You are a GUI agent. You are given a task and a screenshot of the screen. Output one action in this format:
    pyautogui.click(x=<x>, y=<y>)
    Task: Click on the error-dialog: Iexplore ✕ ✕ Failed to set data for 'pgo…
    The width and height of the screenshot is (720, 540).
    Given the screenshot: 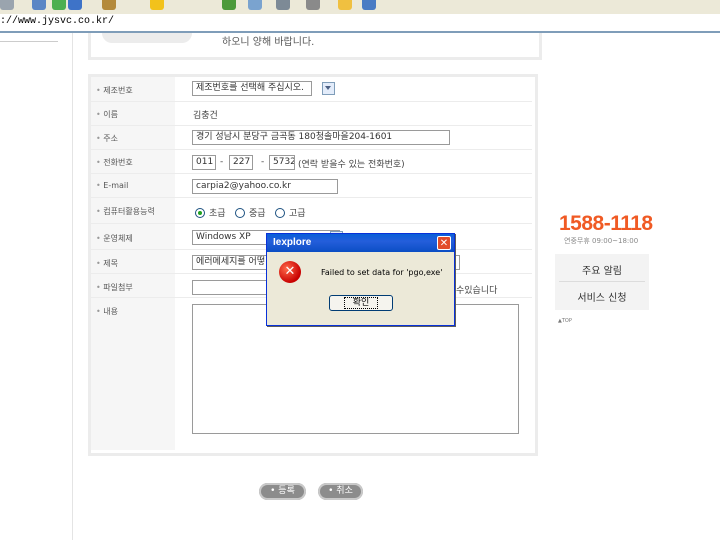 What is the action you would take?
    pyautogui.click(x=360, y=279)
    